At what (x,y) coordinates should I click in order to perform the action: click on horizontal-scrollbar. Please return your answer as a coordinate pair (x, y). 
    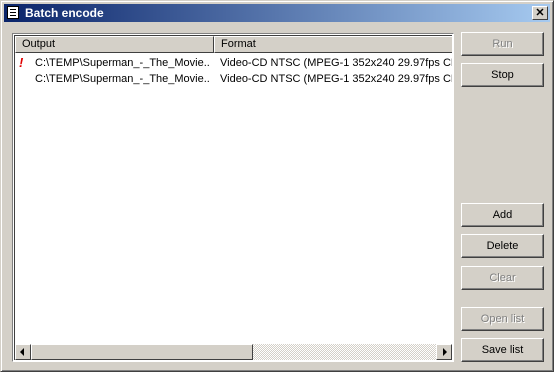
    Looking at the image, I should click on (233, 352).